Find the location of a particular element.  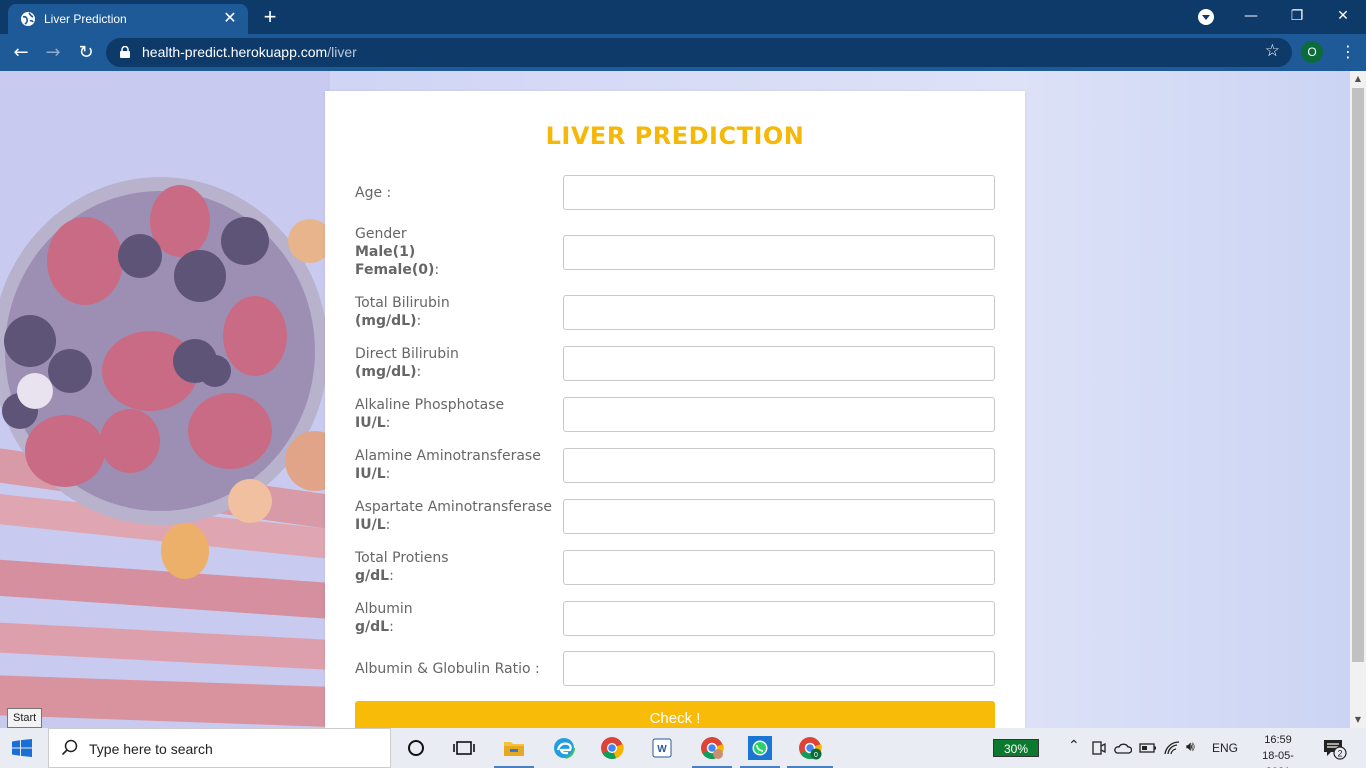

svg-text: W is located at coordinates (662, 749).